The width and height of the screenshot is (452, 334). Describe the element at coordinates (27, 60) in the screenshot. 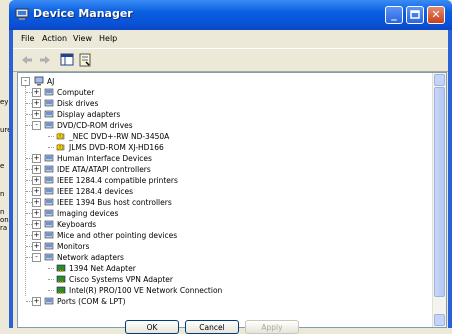

I see `back-arrow-icon` at that location.